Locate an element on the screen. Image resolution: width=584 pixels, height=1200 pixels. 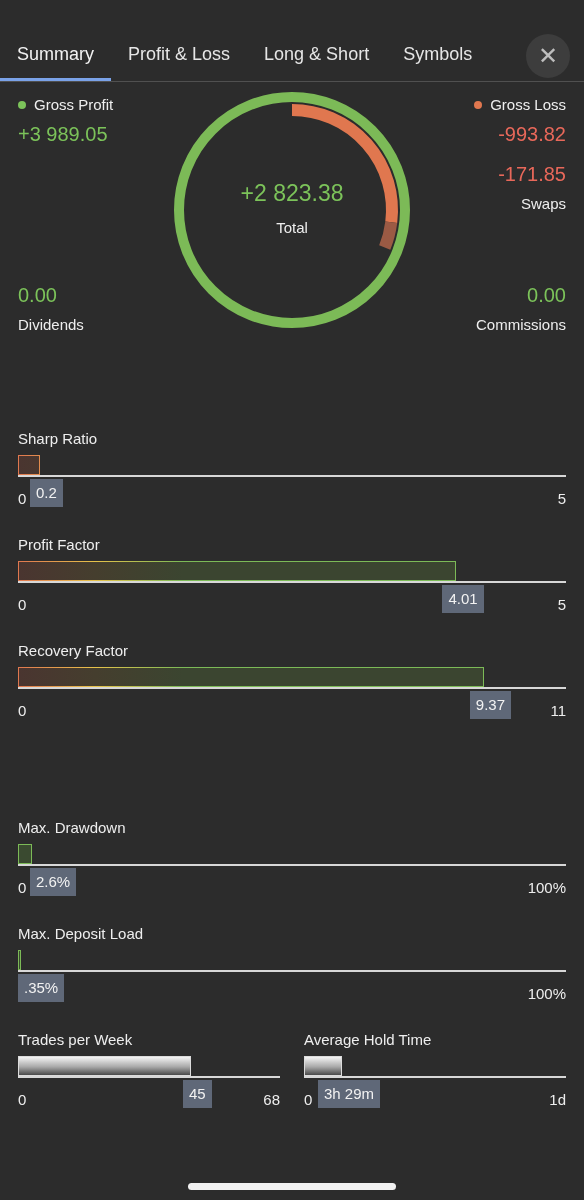
value-badge: 4.01 is located at coordinates (463, 599).